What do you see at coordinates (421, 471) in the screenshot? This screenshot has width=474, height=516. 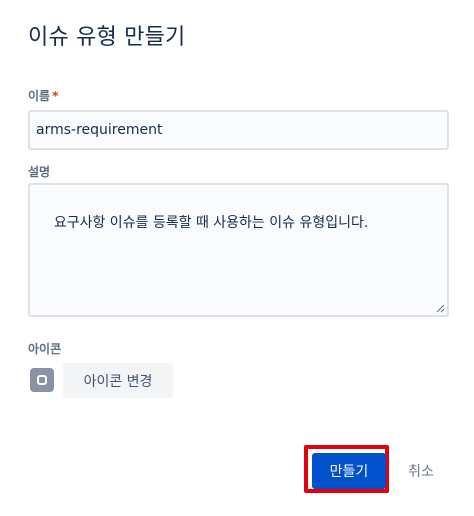 I see `cancel-button: 취소` at bounding box center [421, 471].